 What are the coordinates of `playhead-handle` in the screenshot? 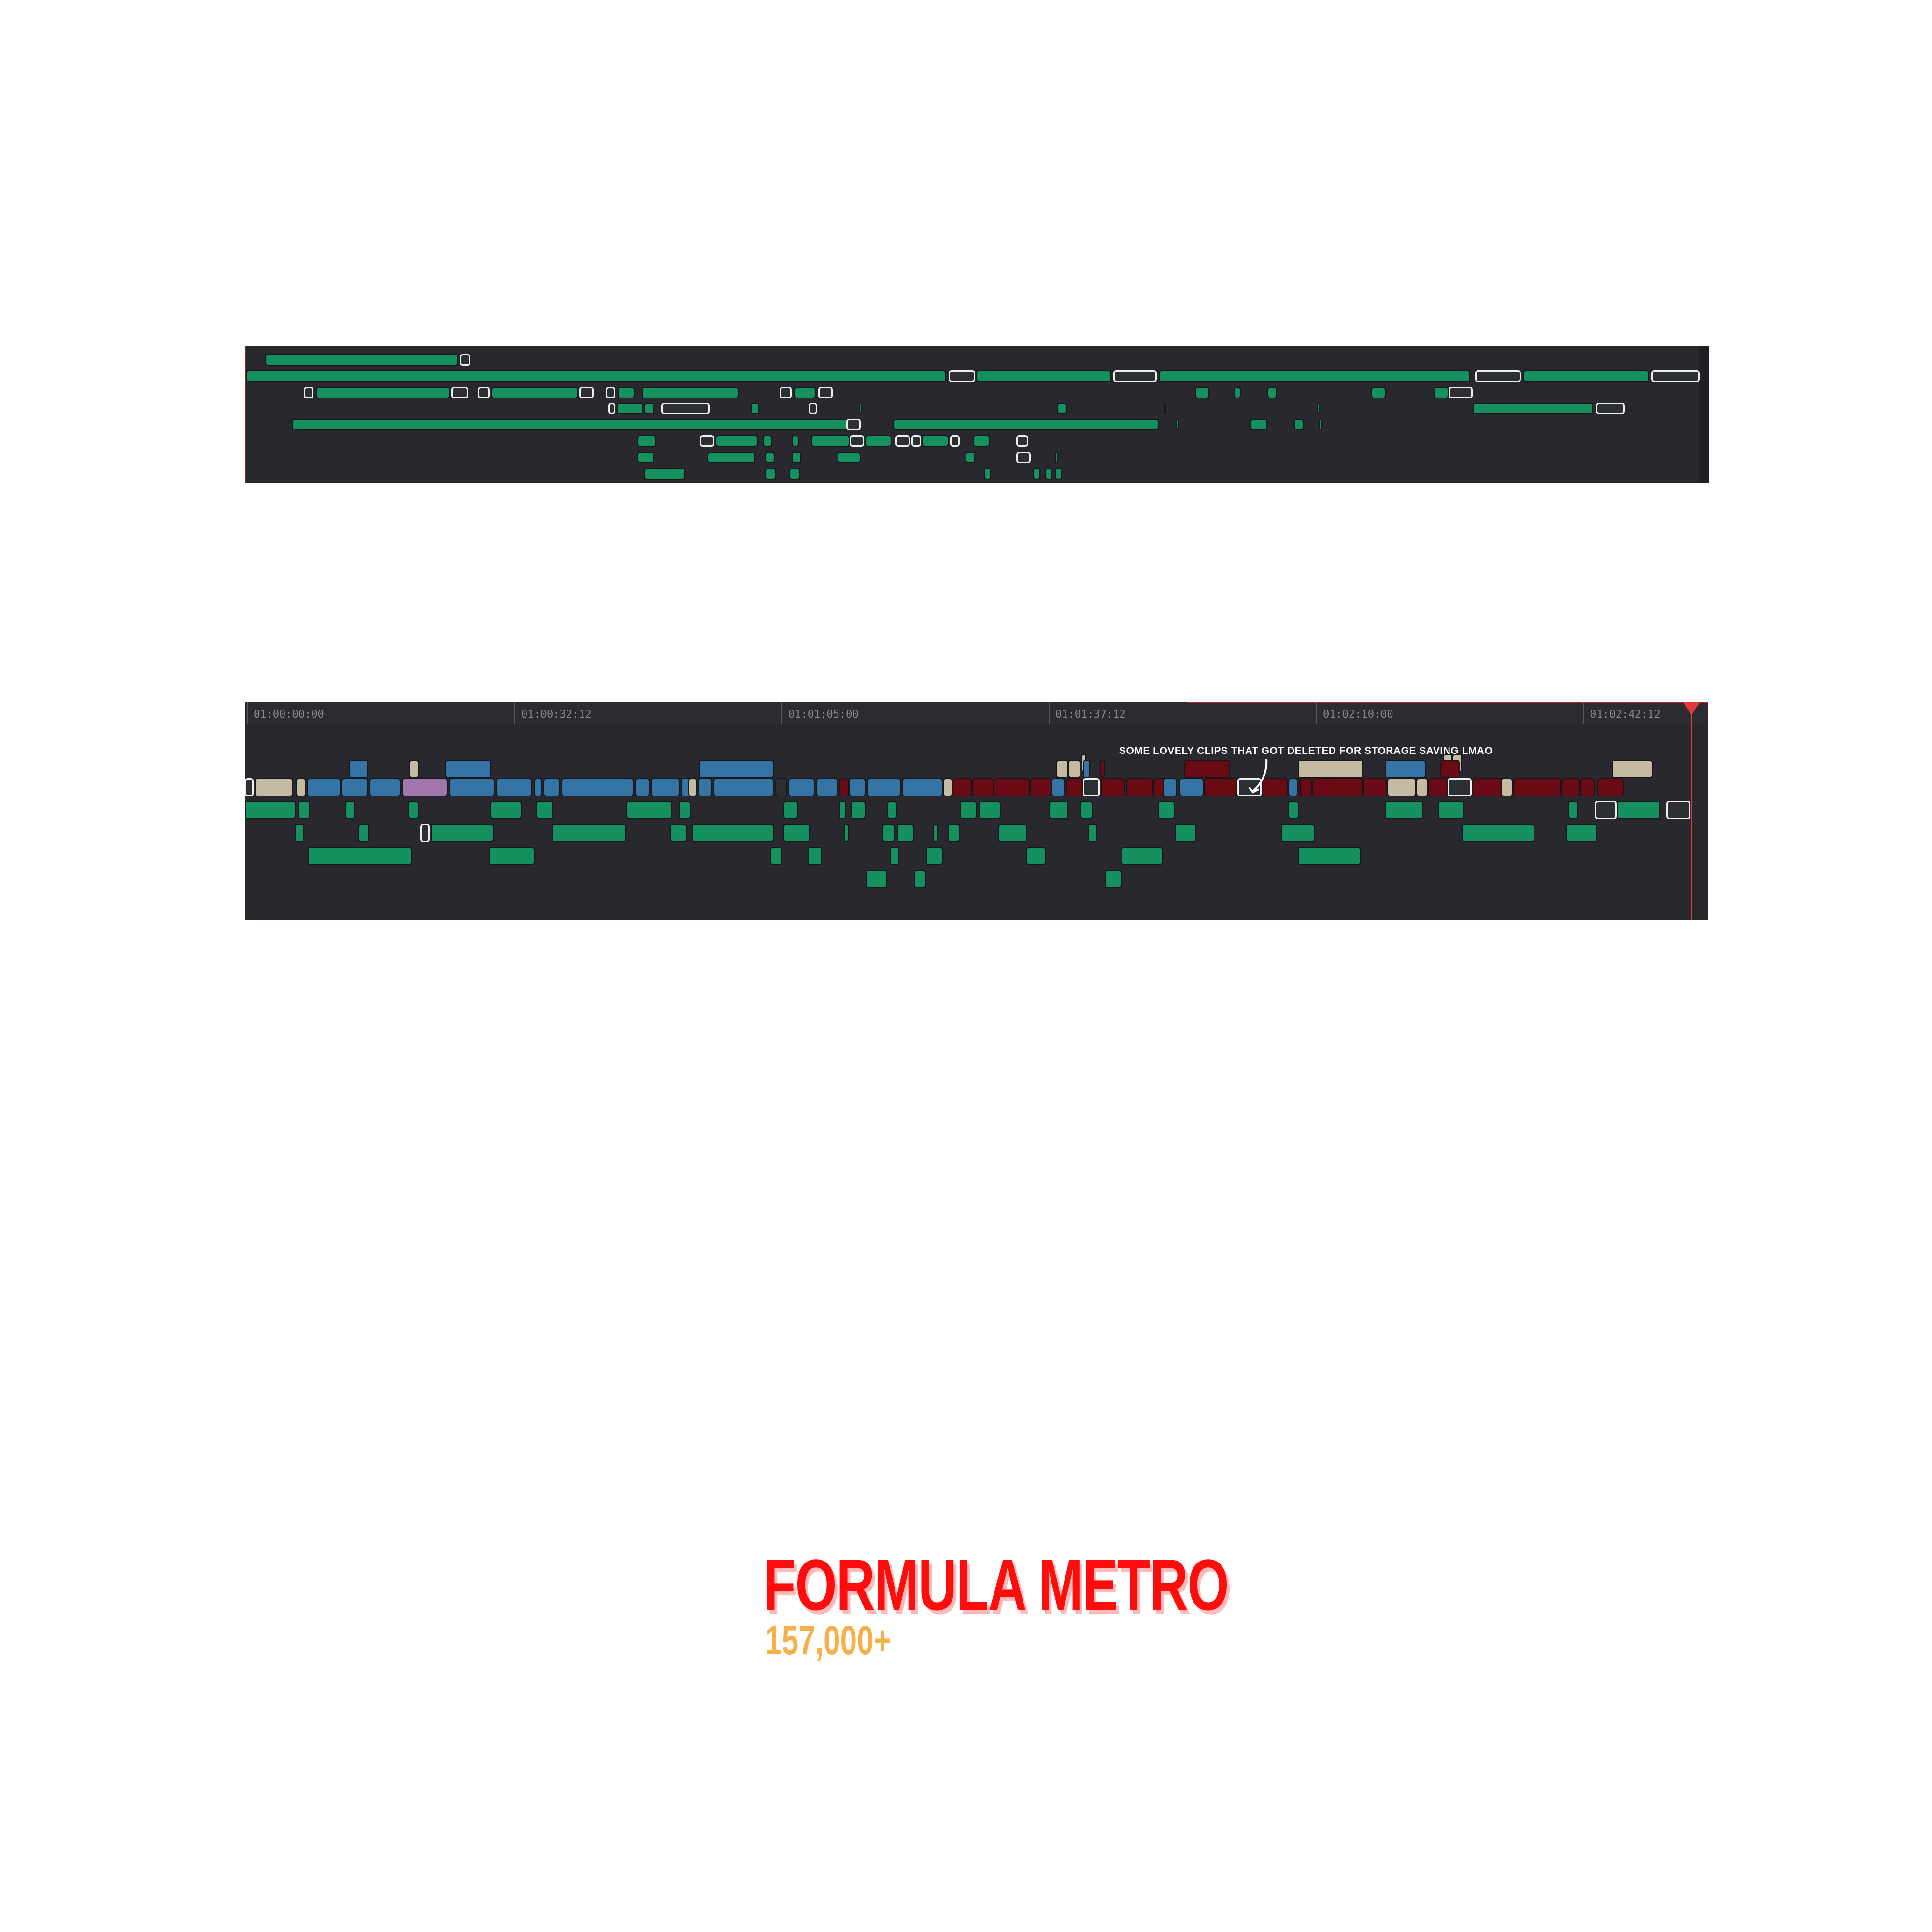 It's located at (1691, 708).